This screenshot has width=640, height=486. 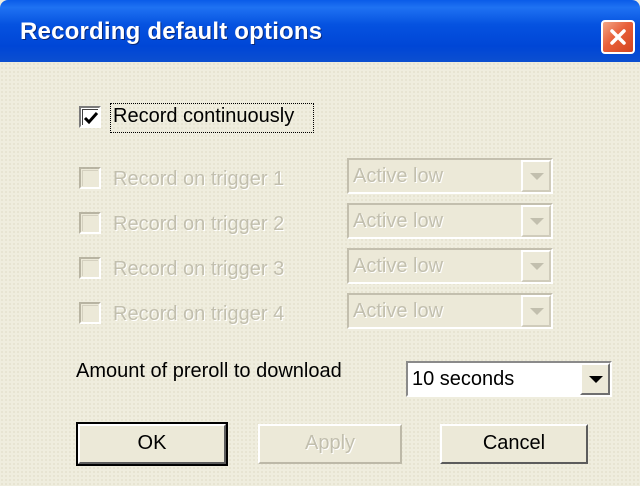 I want to click on ok-button: OK, so click(x=152, y=444).